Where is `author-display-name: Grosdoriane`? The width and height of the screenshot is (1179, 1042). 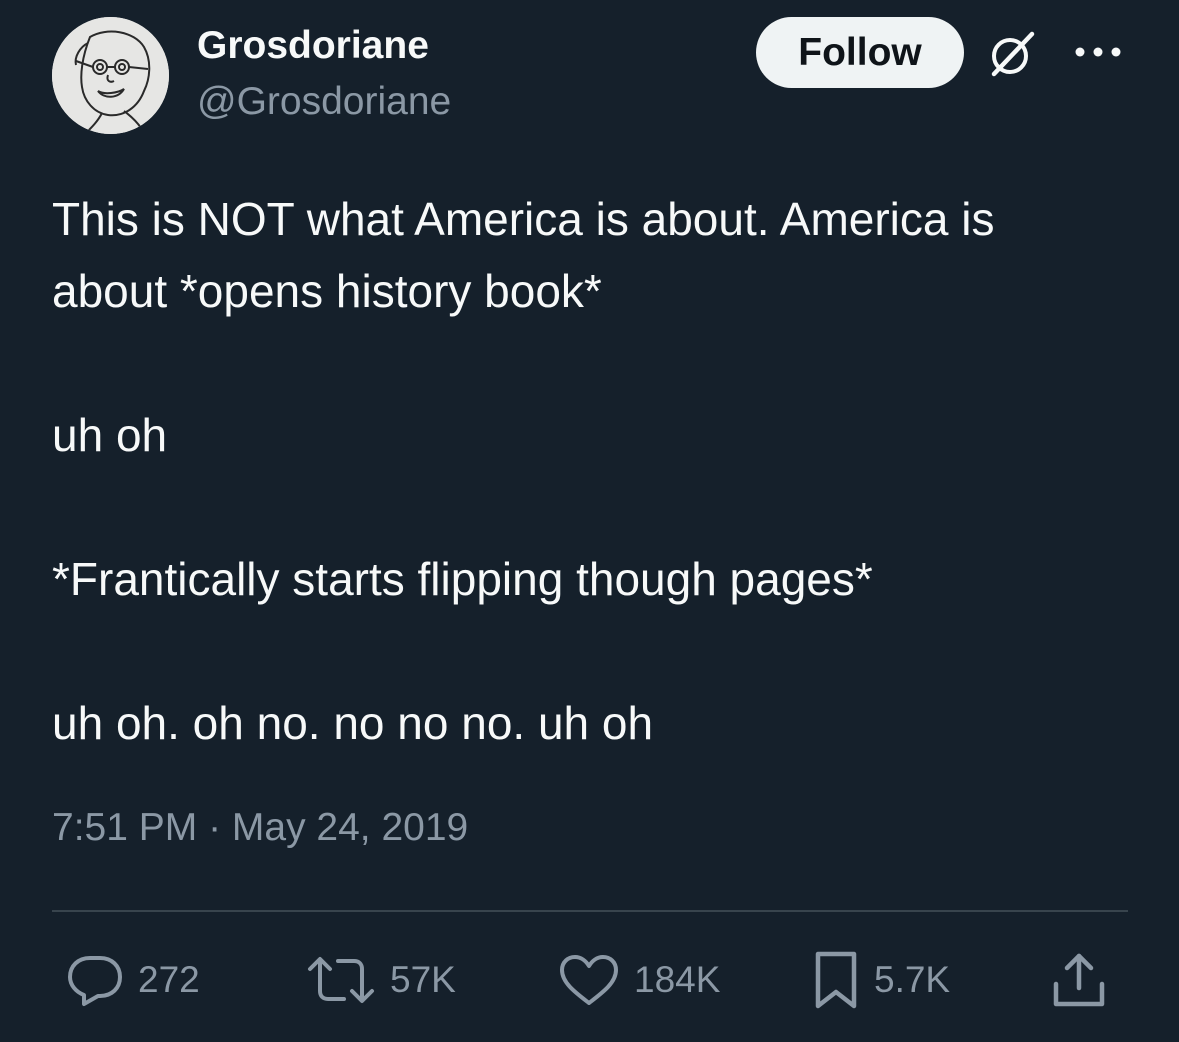 author-display-name: Grosdoriane is located at coordinates (313, 46).